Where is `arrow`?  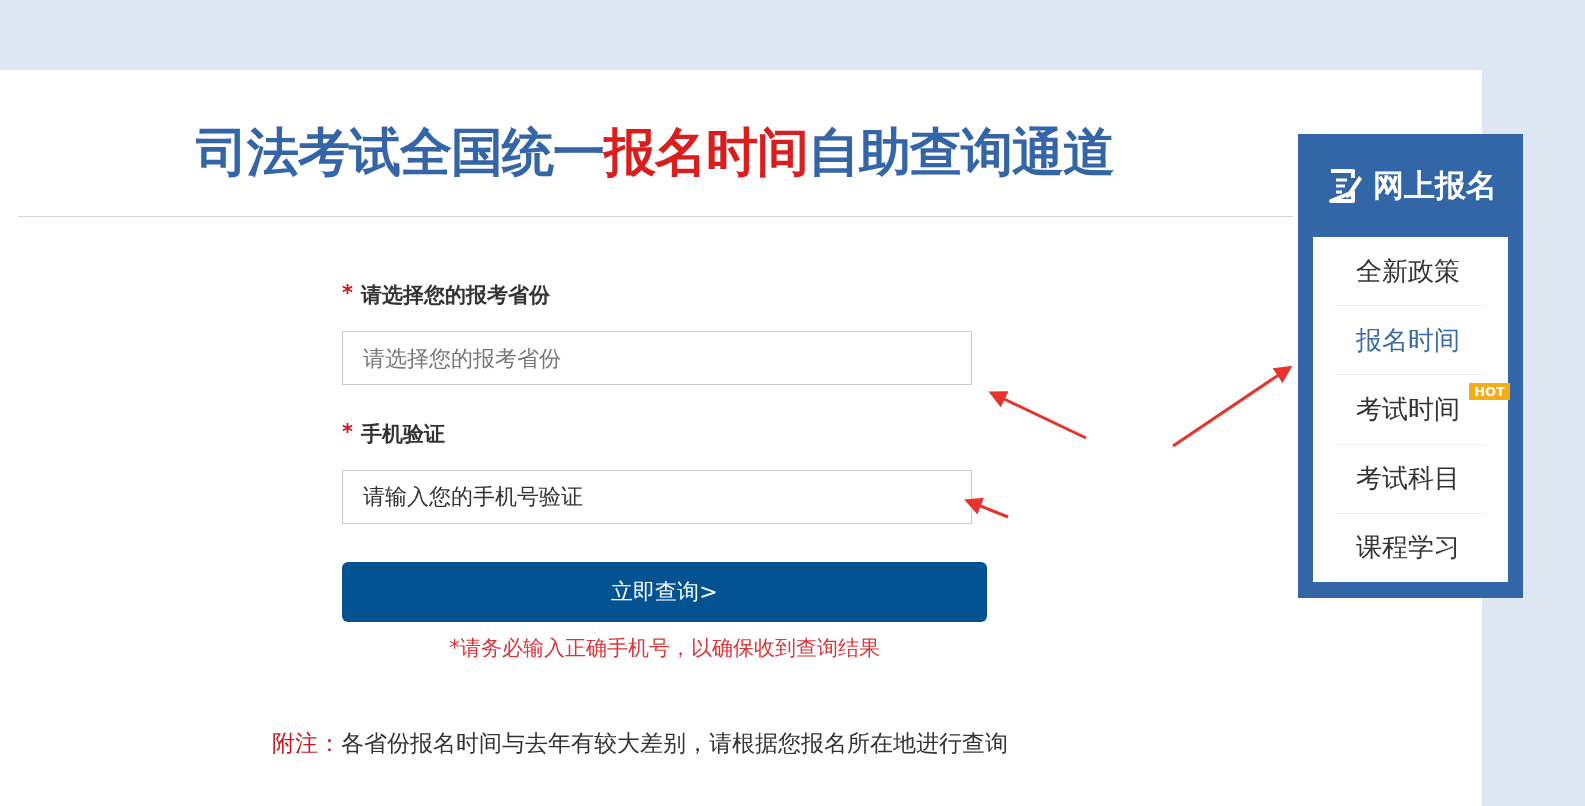
arrow is located at coordinates (986, 508).